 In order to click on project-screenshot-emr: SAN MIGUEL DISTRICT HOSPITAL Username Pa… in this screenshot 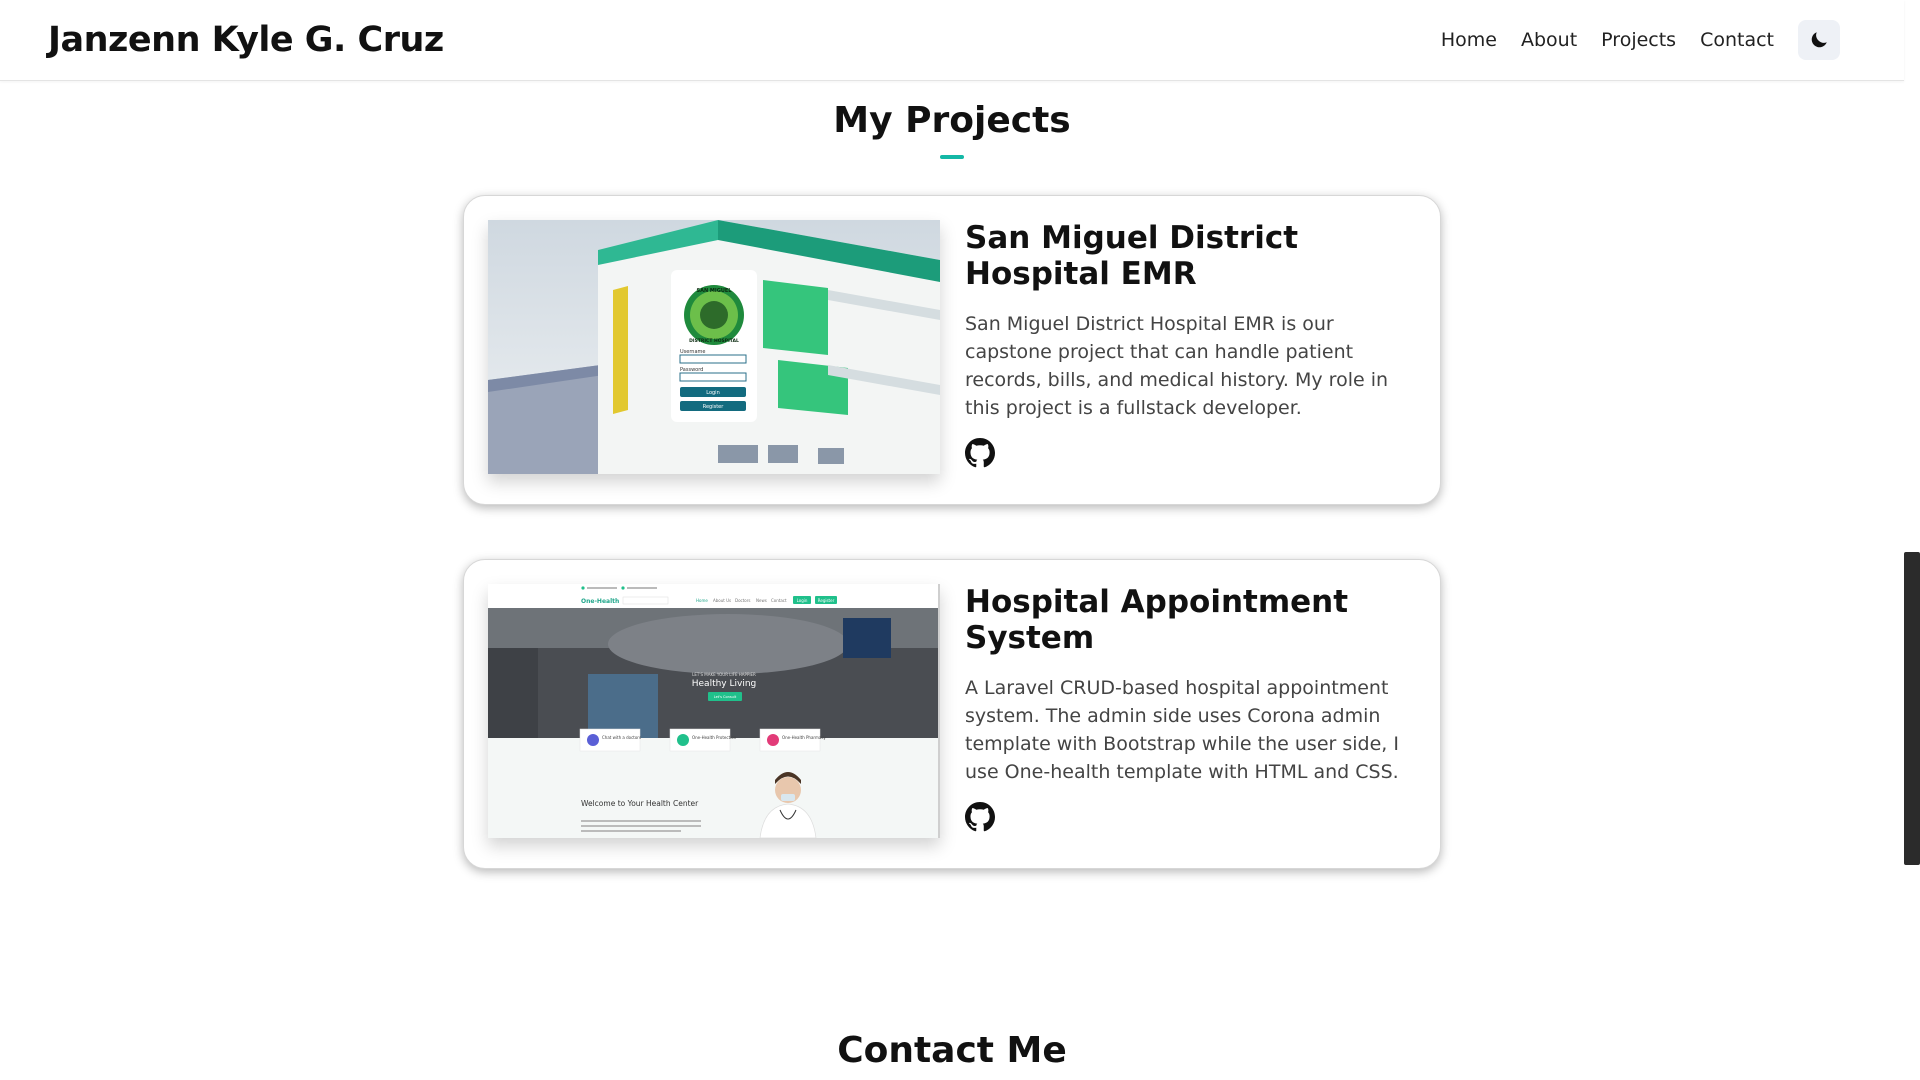, I will do `click(714, 347)`.